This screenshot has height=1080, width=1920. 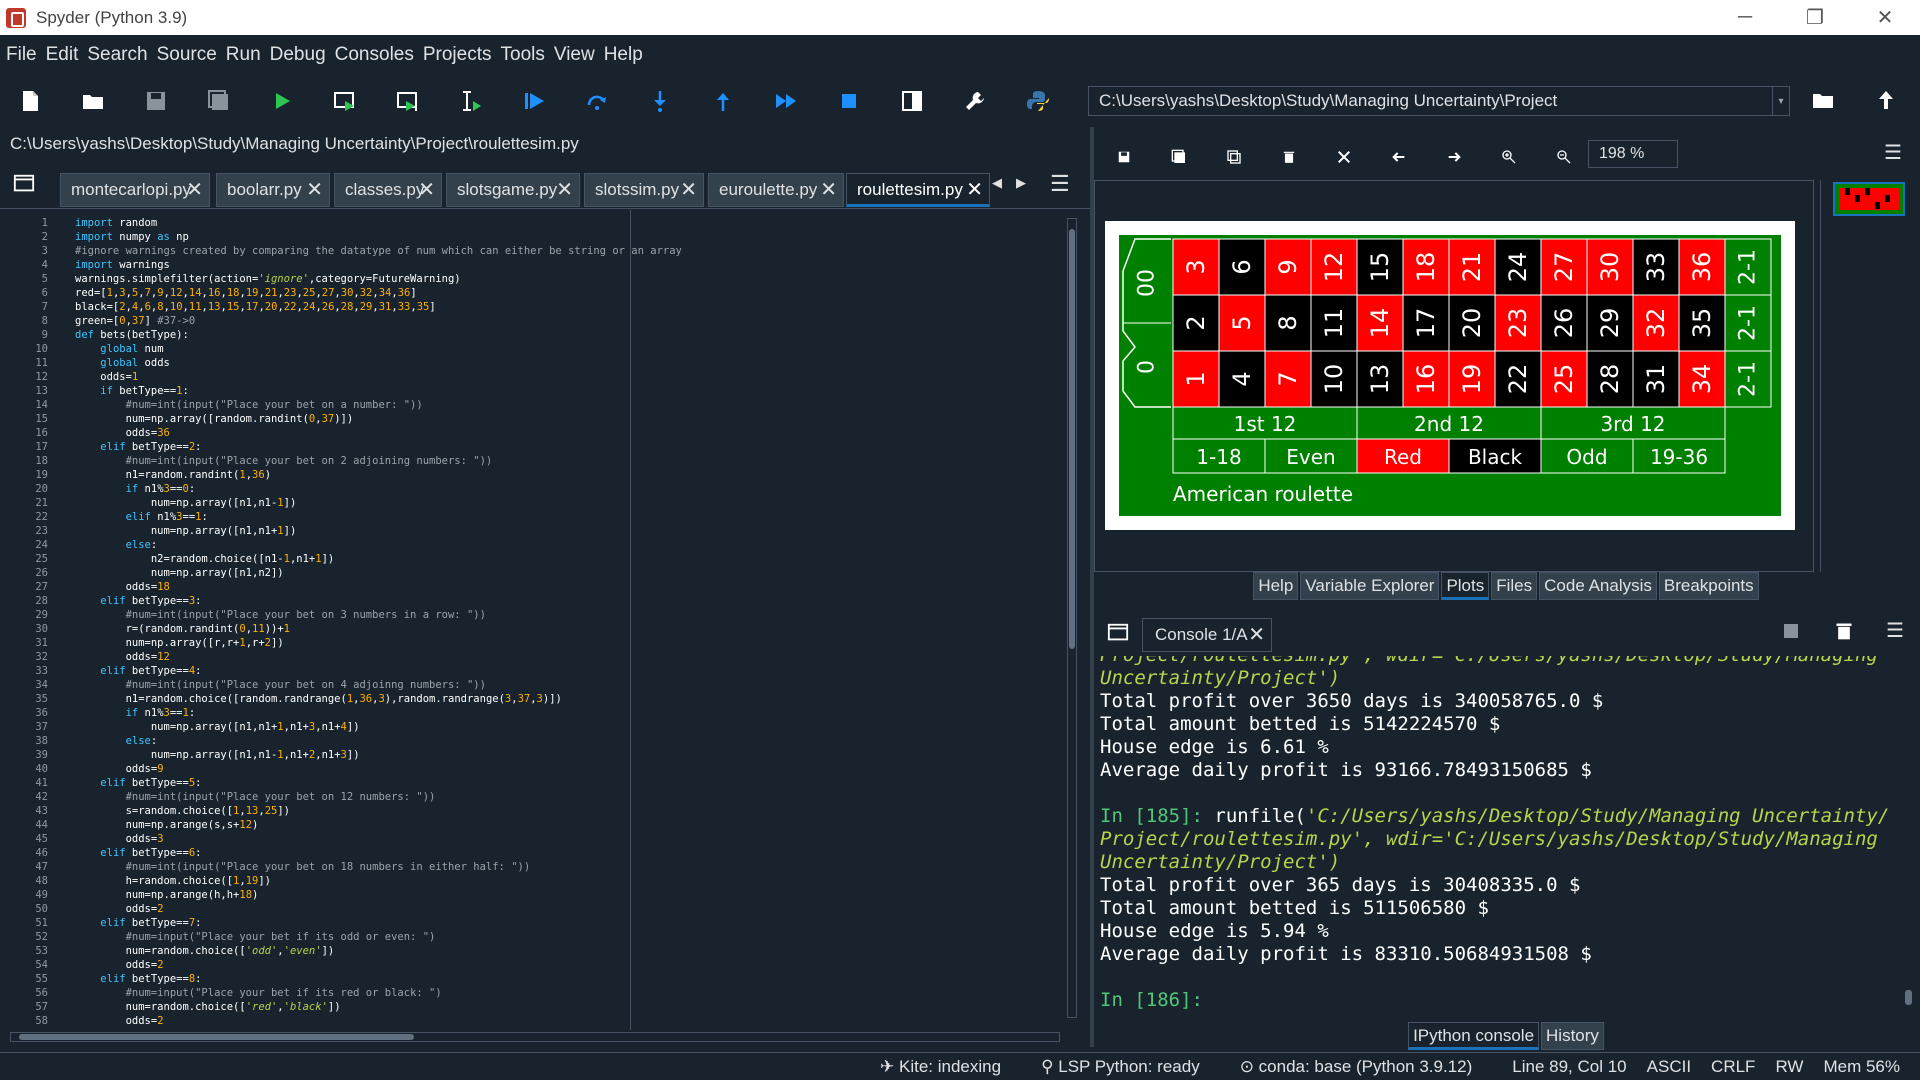 I want to click on previous-plot-icon, so click(x=1399, y=157).